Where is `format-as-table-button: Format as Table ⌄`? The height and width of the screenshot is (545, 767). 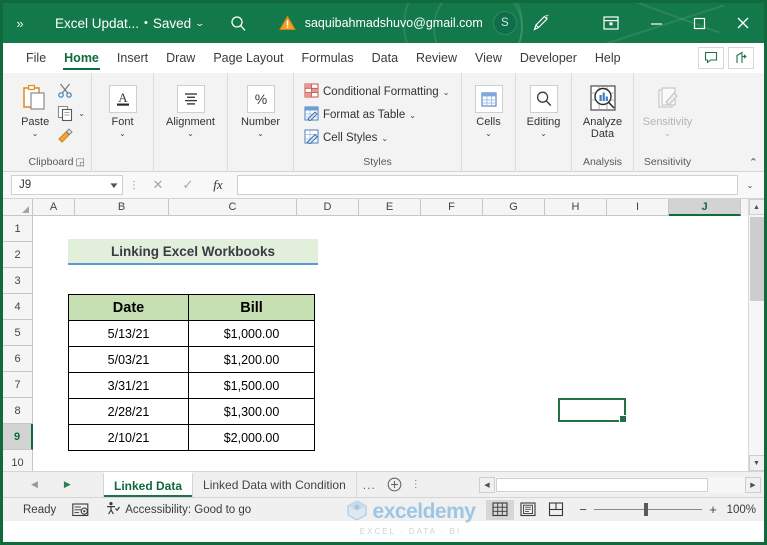
format-as-table-button: Format as Table ⌄ is located at coordinates (376, 115).